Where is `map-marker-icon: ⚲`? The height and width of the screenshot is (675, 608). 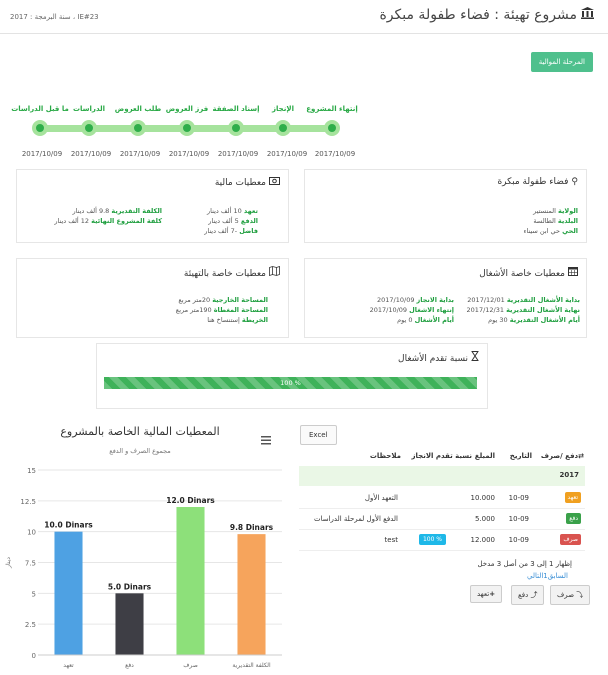 map-marker-icon: ⚲ is located at coordinates (574, 182).